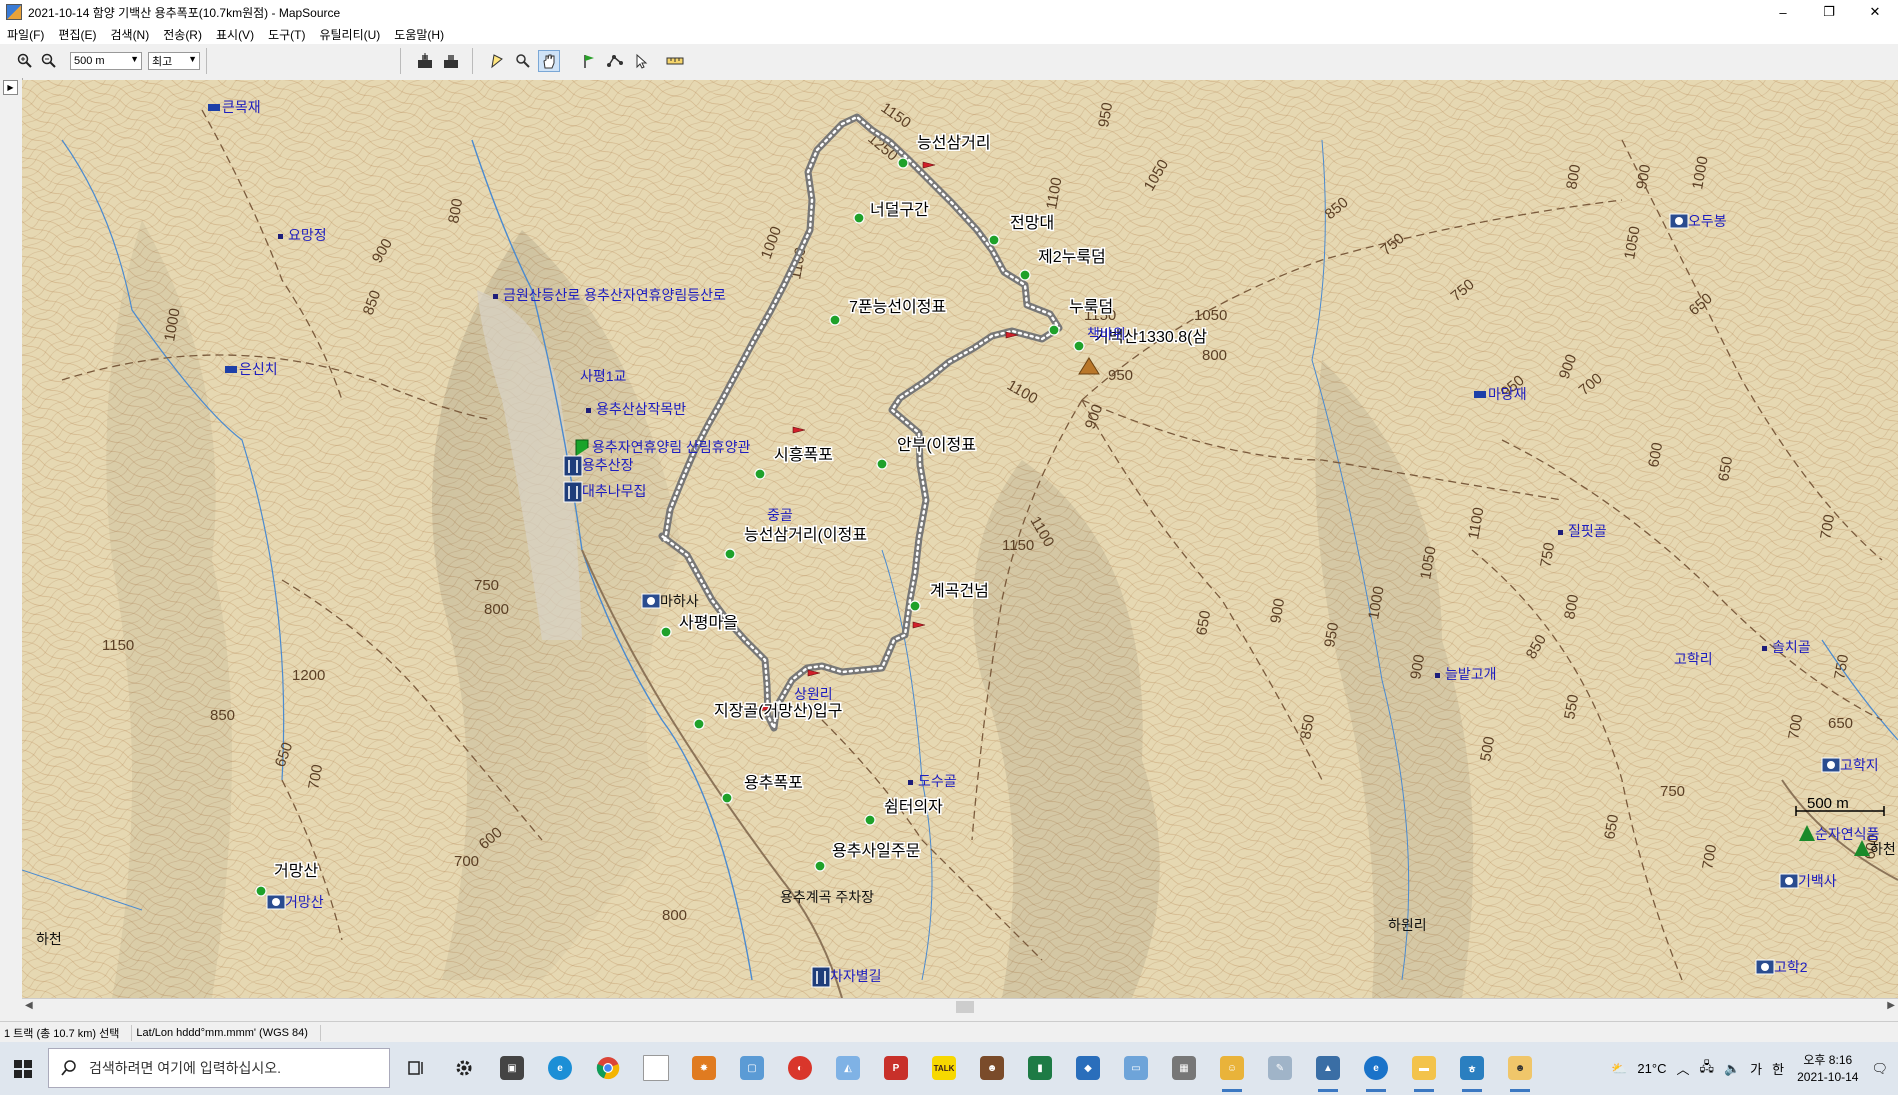  Describe the element at coordinates (1424, 1072) in the screenshot. I see `file-explorer-icon: ▬` at that location.